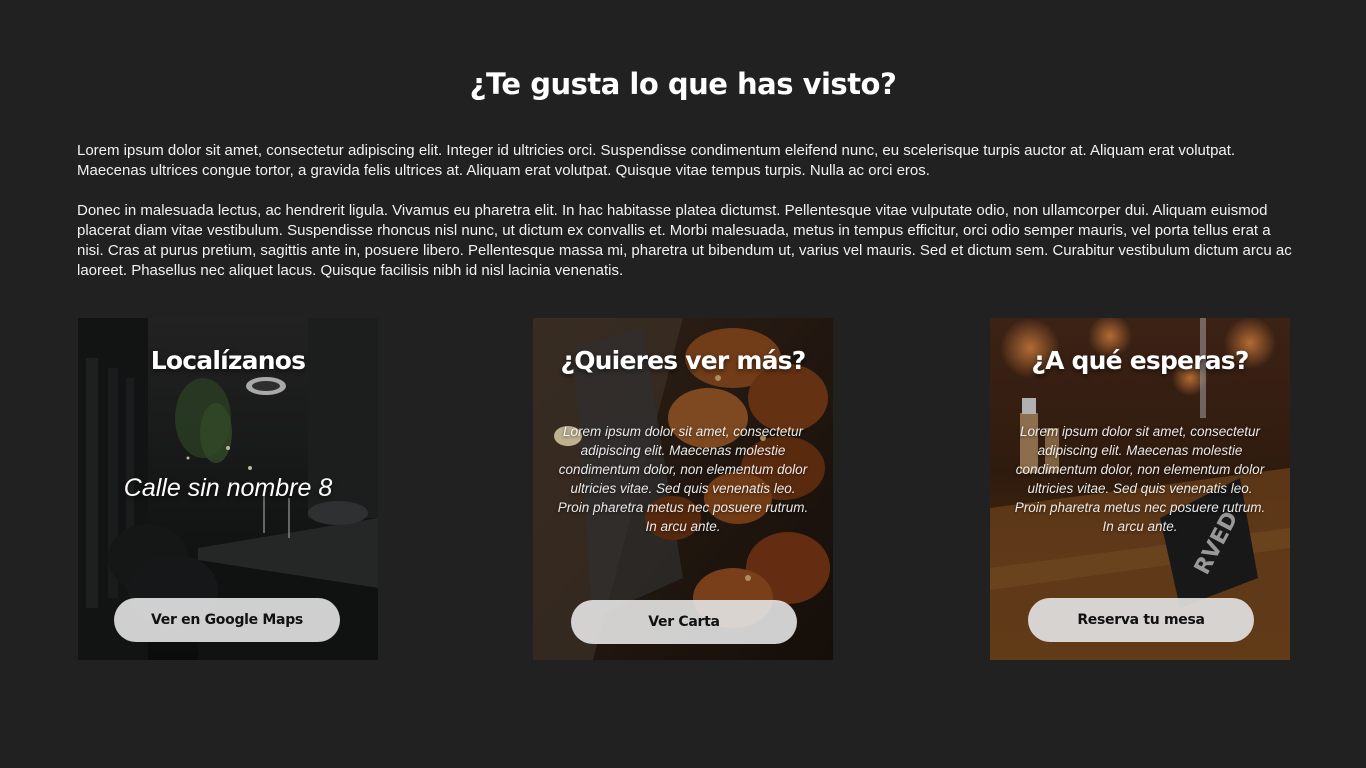 The image size is (1366, 768). What do you see at coordinates (1140, 360) in the screenshot?
I see `card-title: ¿A qué esperas?` at bounding box center [1140, 360].